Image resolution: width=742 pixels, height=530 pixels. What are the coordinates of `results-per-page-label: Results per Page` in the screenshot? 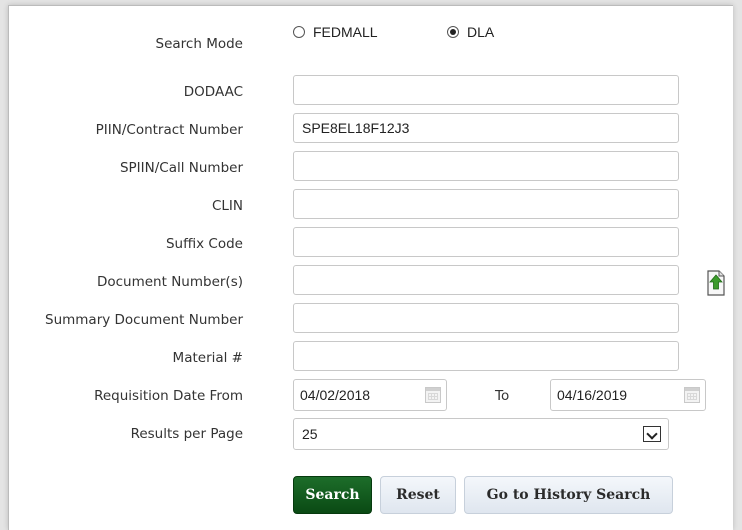 It's located at (186, 434).